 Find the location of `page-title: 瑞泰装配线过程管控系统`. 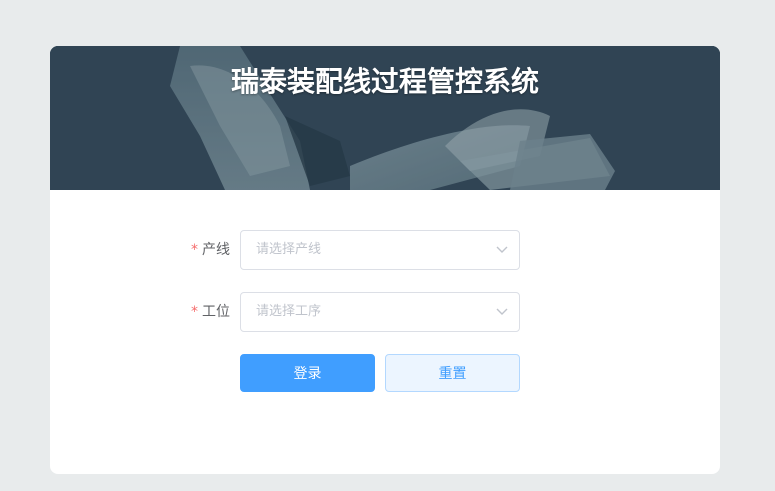

page-title: 瑞泰装配线过程管控系统 is located at coordinates (384, 81).